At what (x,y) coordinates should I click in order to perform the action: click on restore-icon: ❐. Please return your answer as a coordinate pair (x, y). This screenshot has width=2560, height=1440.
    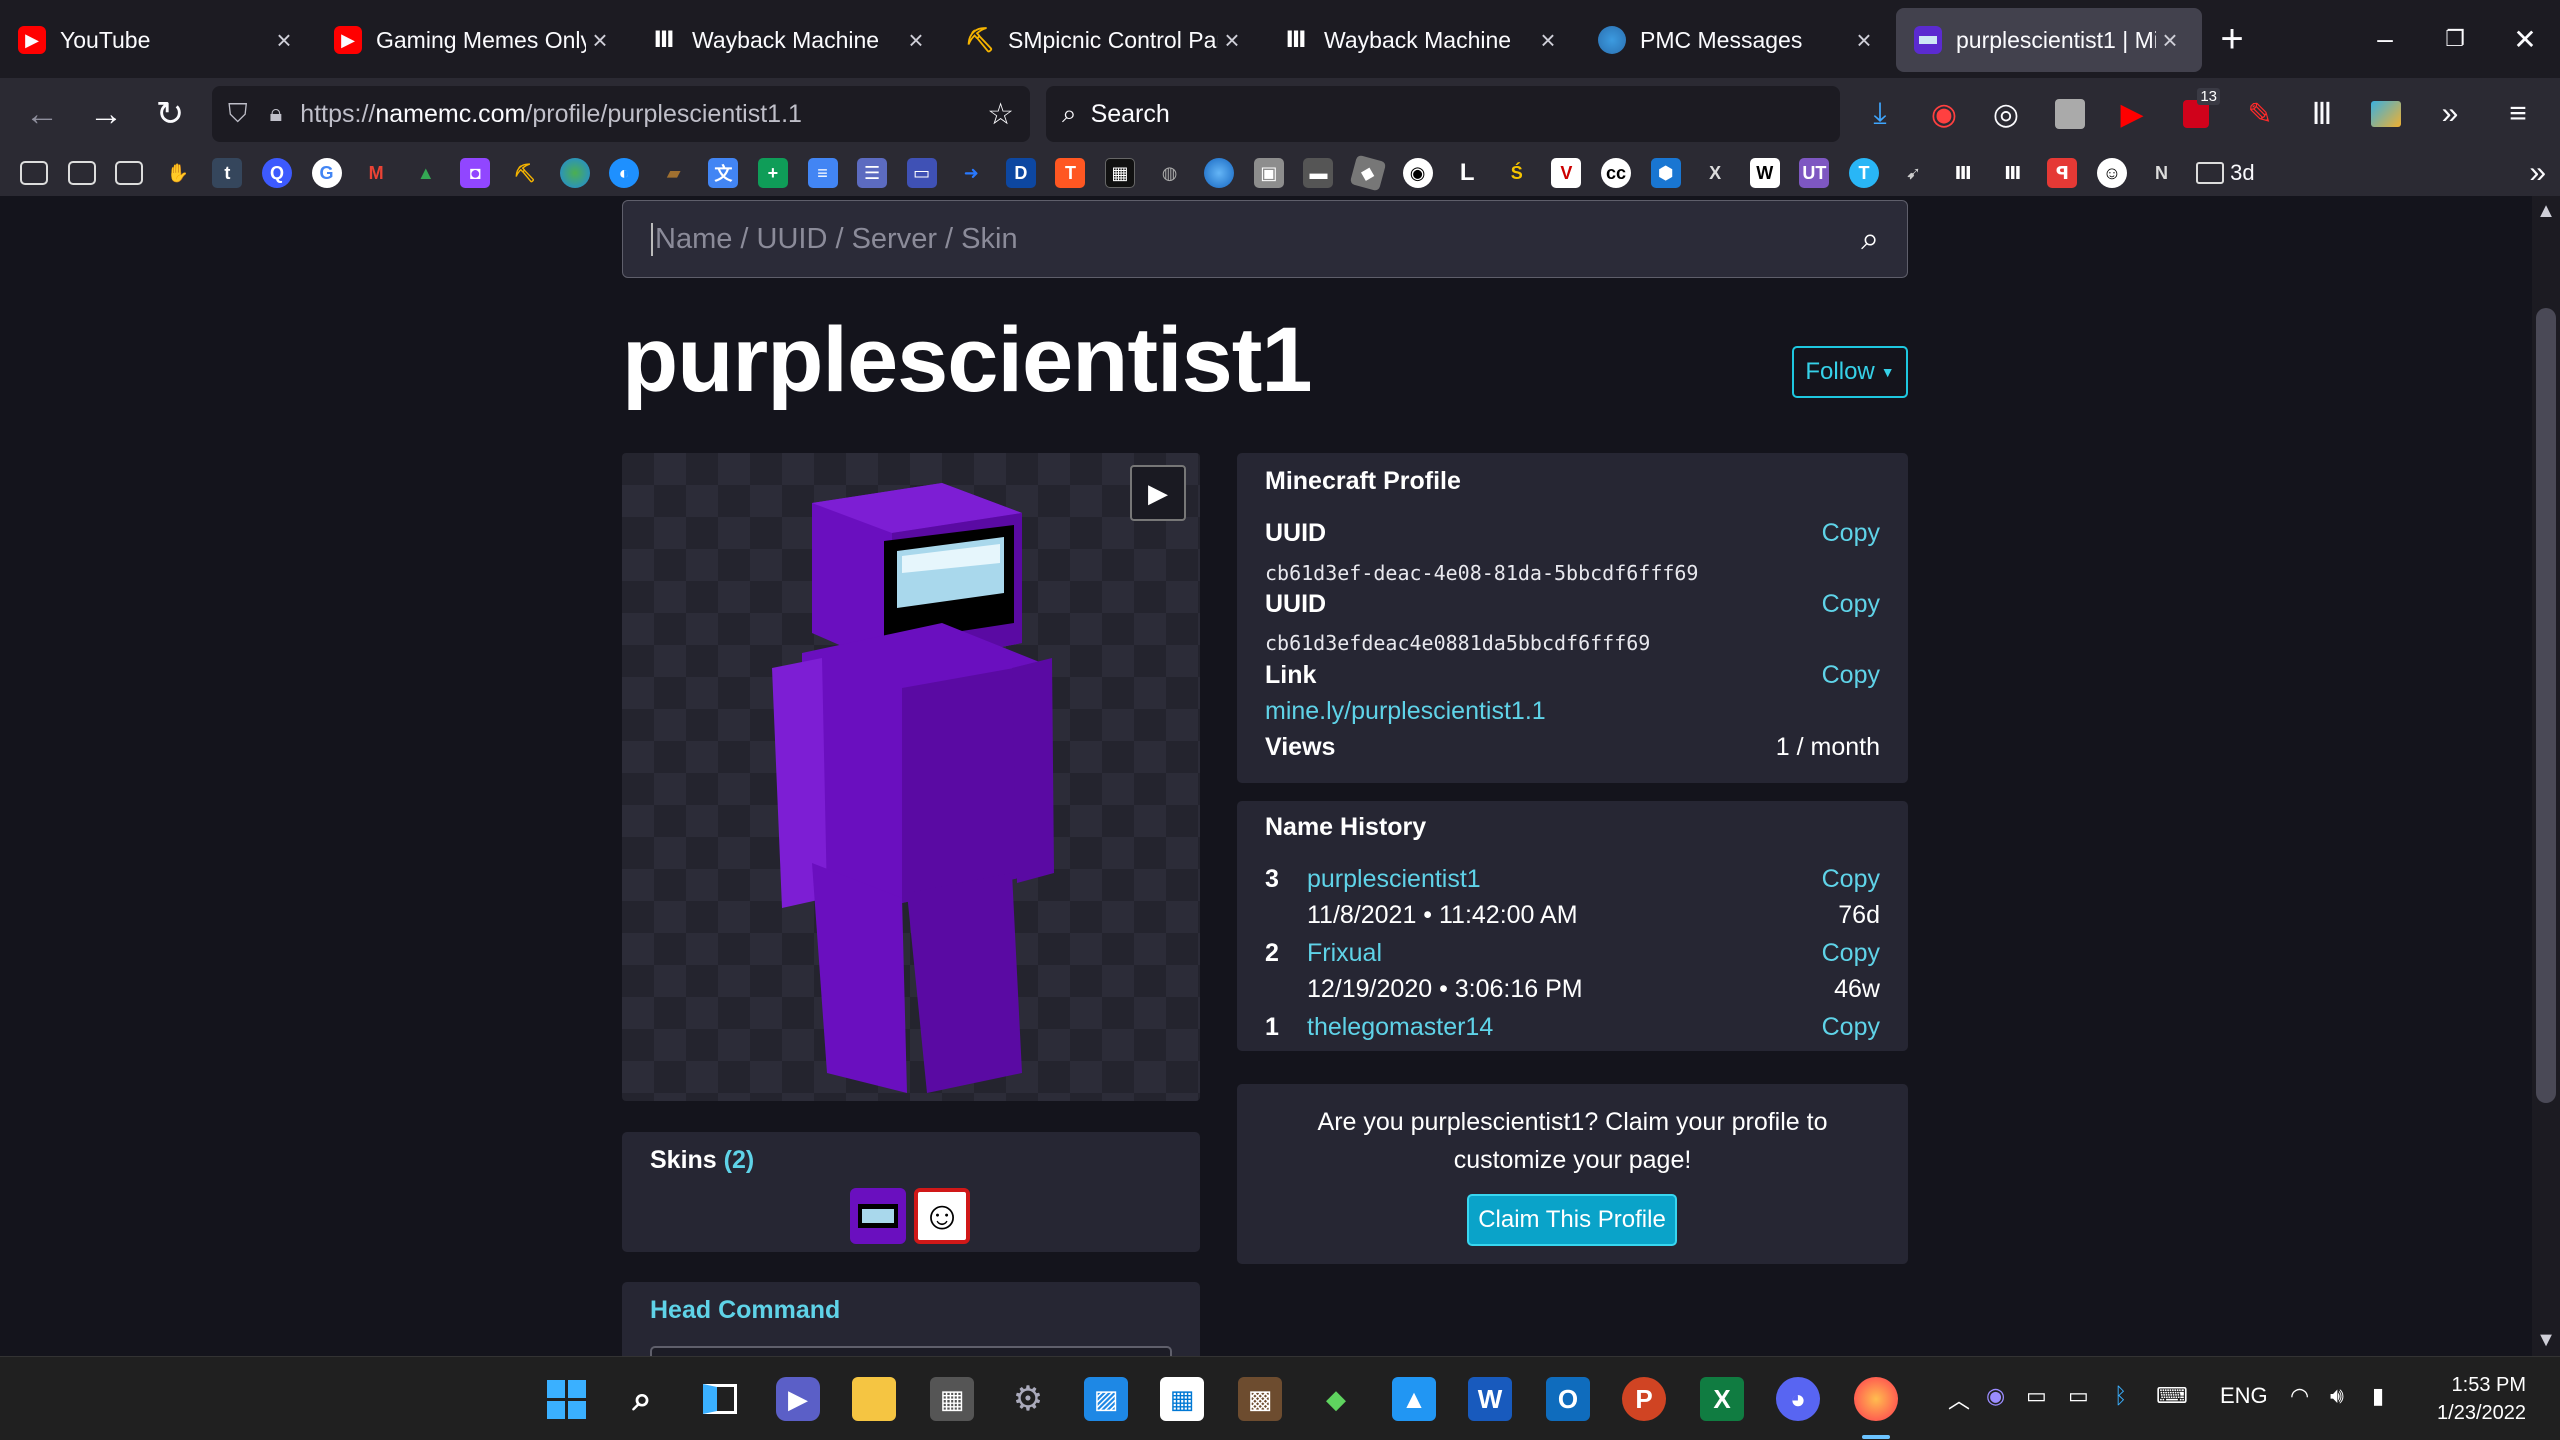
    Looking at the image, I should click on (2455, 39).